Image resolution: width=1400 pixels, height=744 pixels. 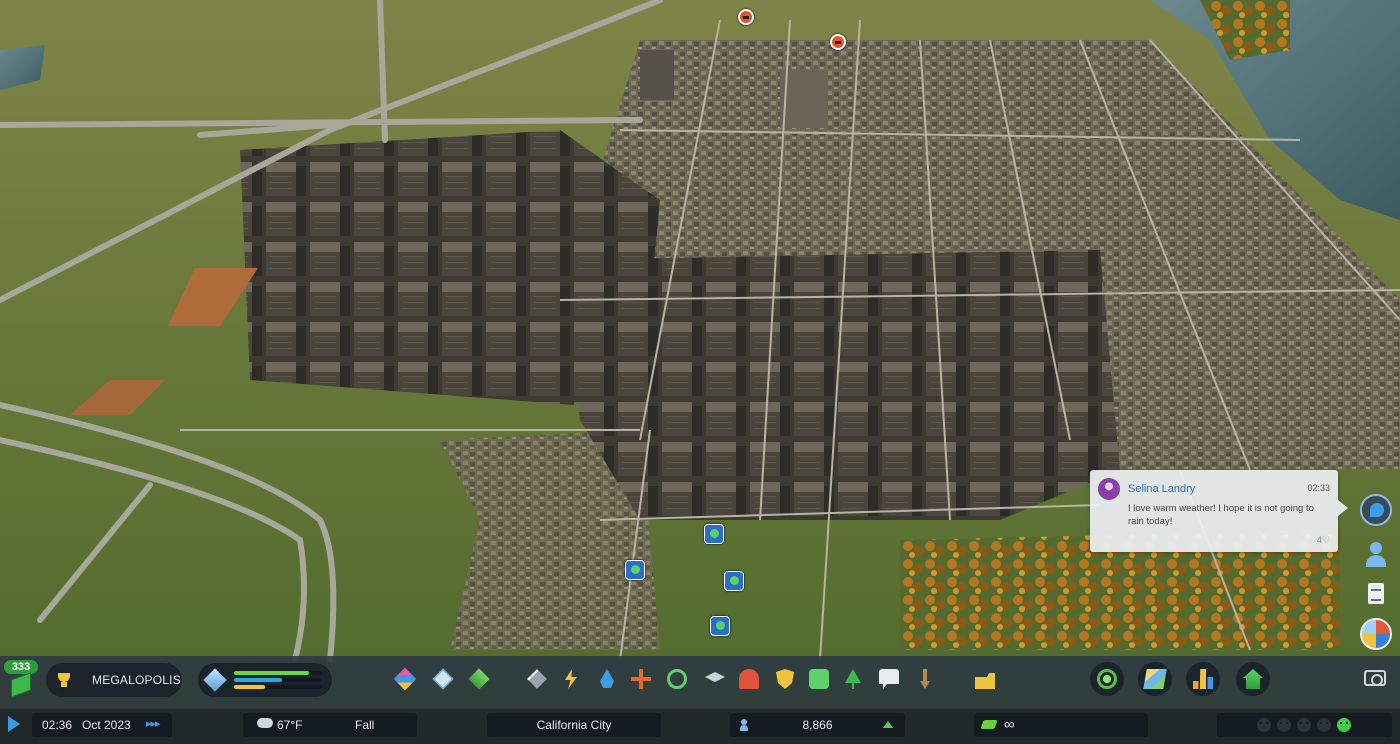 I want to click on water-glyph, so click(x=607, y=678).